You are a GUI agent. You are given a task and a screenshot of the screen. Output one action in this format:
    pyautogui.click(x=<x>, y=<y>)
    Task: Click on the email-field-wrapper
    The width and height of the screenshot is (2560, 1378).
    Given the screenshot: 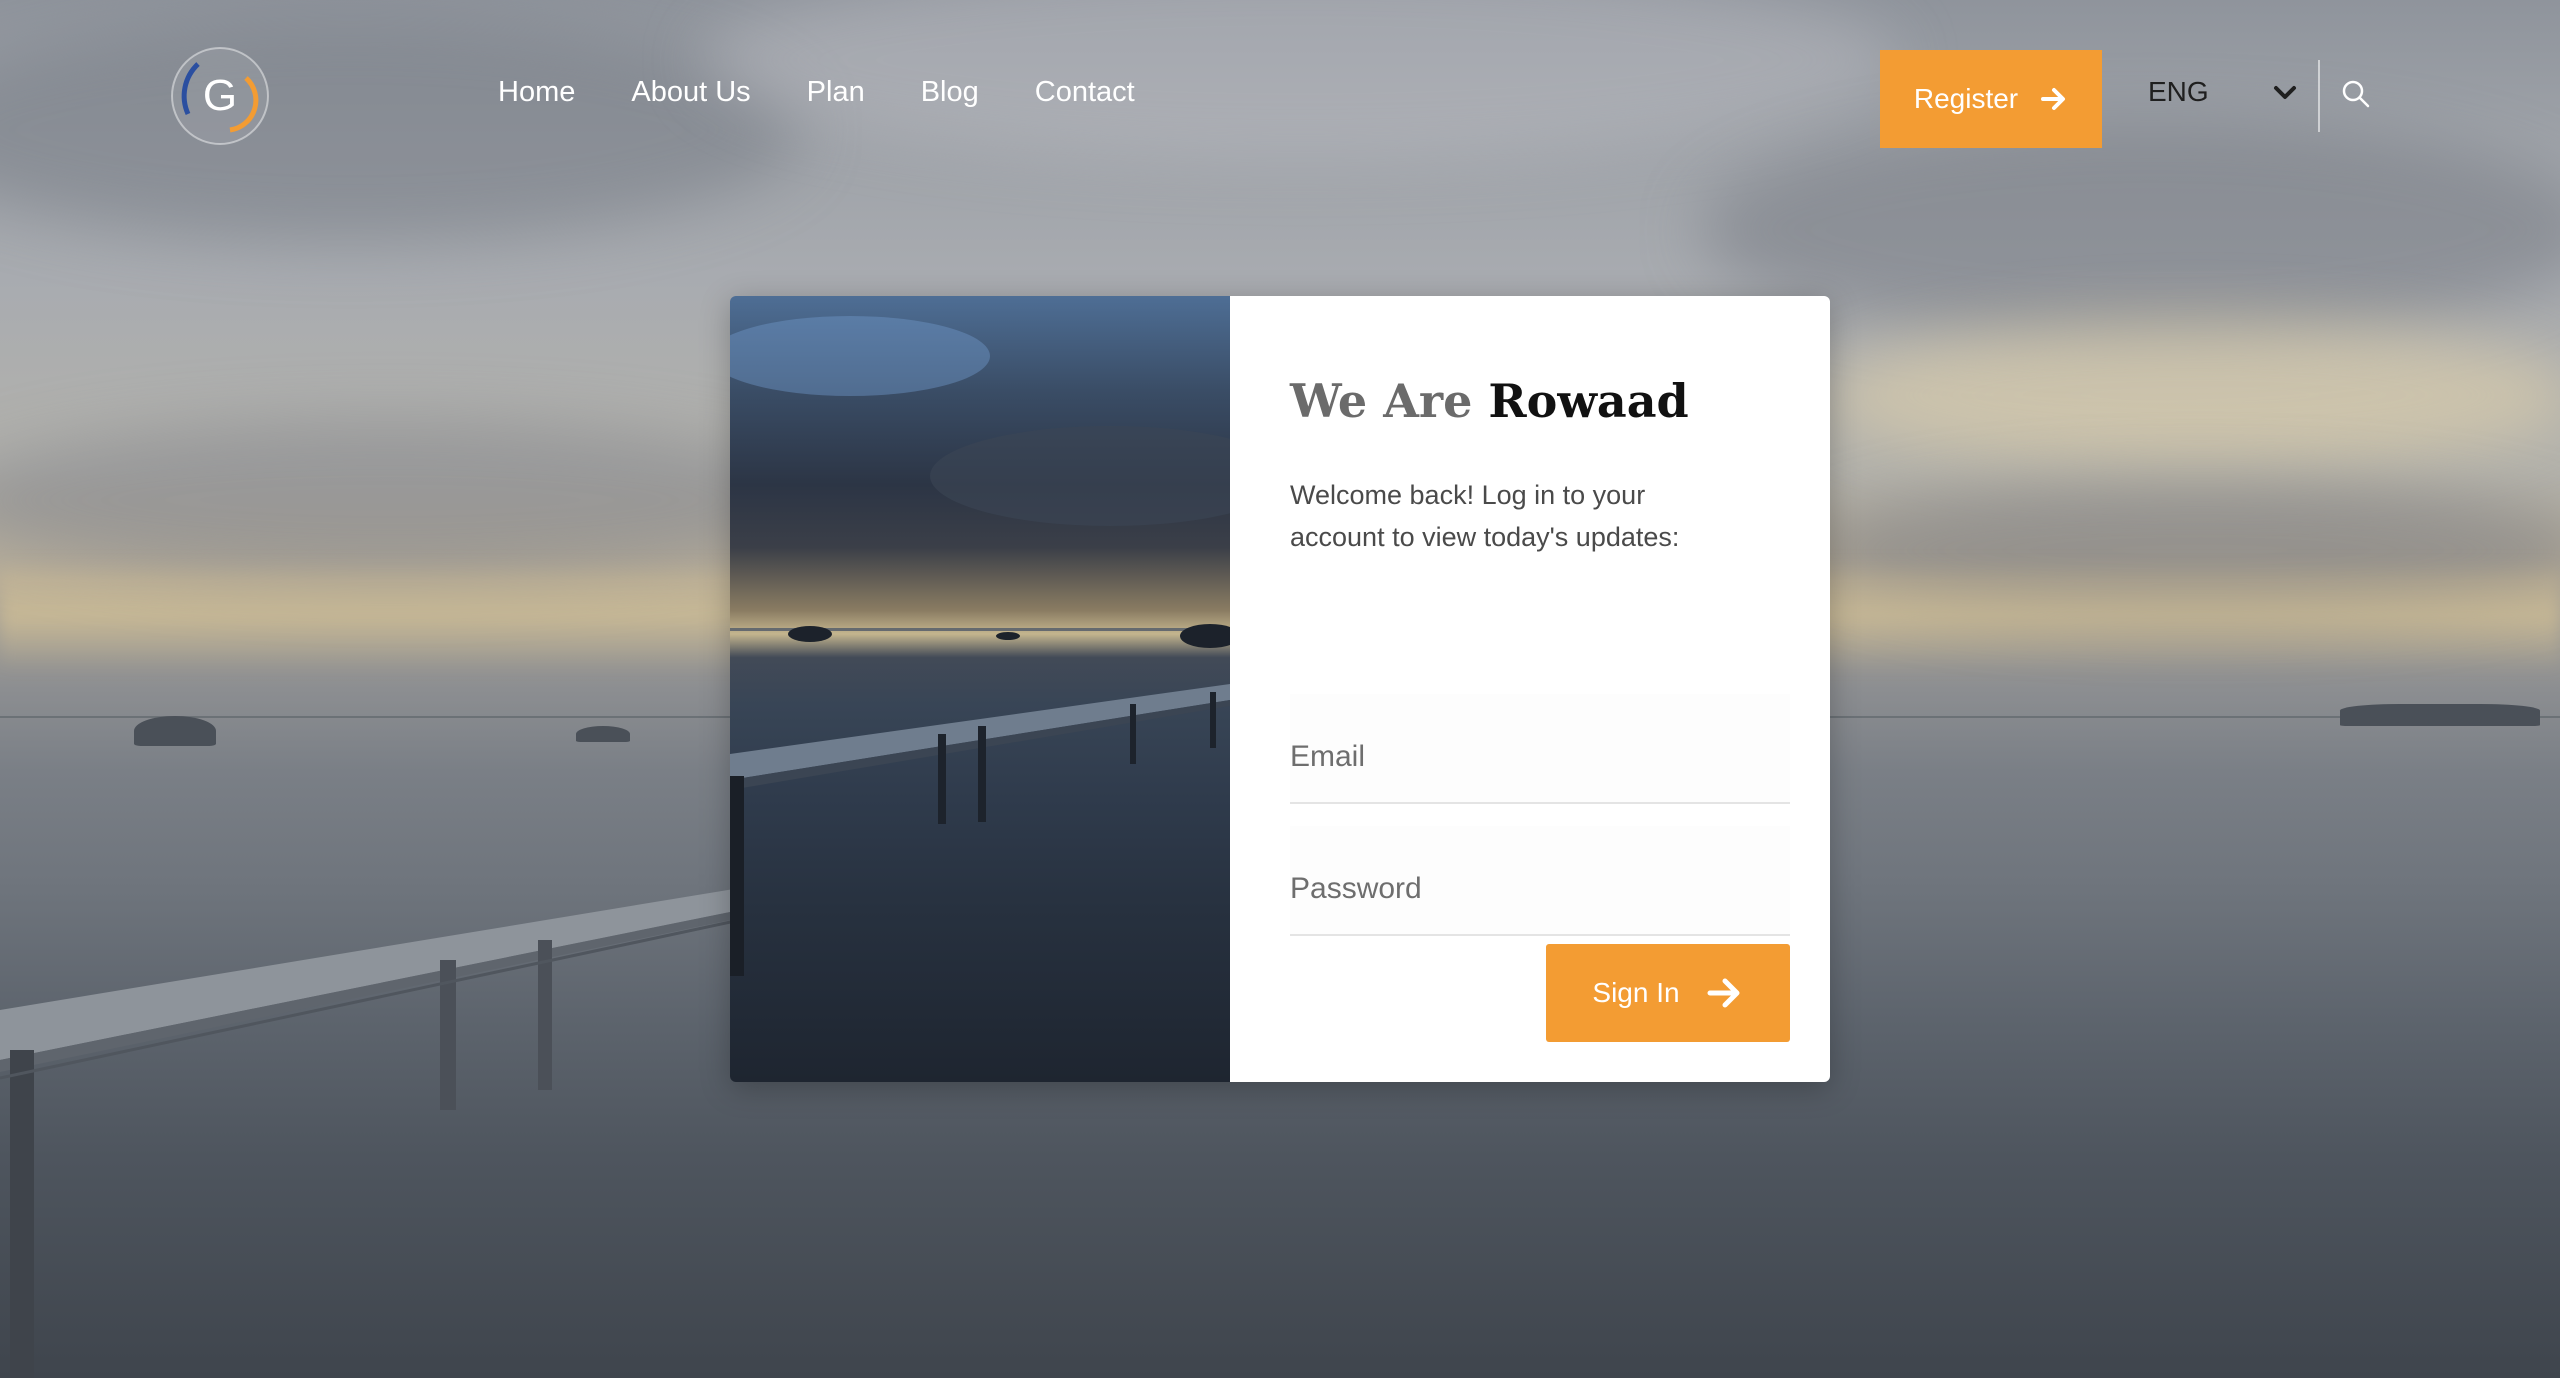 What is the action you would take?
    pyautogui.click(x=1540, y=749)
    